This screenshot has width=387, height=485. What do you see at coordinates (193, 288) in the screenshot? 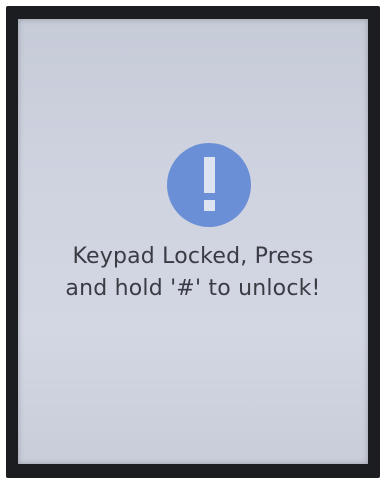
I see `lock-message-line-2: and hold '#' to unlock!` at bounding box center [193, 288].